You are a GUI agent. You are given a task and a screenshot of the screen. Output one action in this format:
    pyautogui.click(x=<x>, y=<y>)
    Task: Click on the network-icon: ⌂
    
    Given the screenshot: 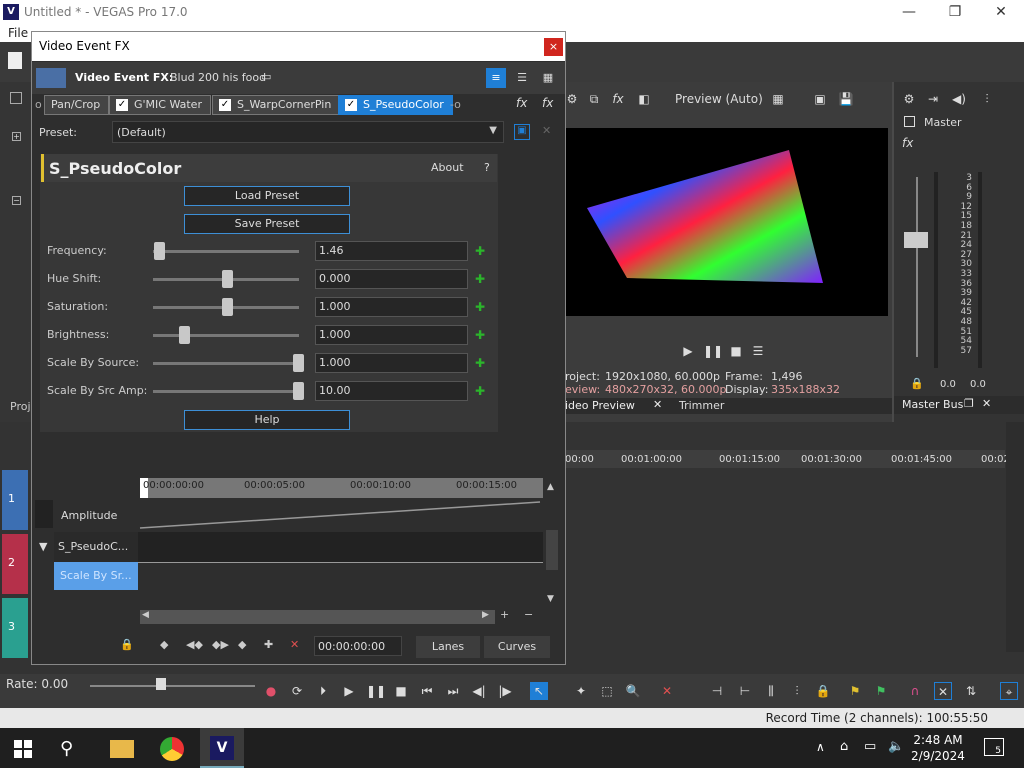 What is the action you would take?
    pyautogui.click(x=844, y=746)
    